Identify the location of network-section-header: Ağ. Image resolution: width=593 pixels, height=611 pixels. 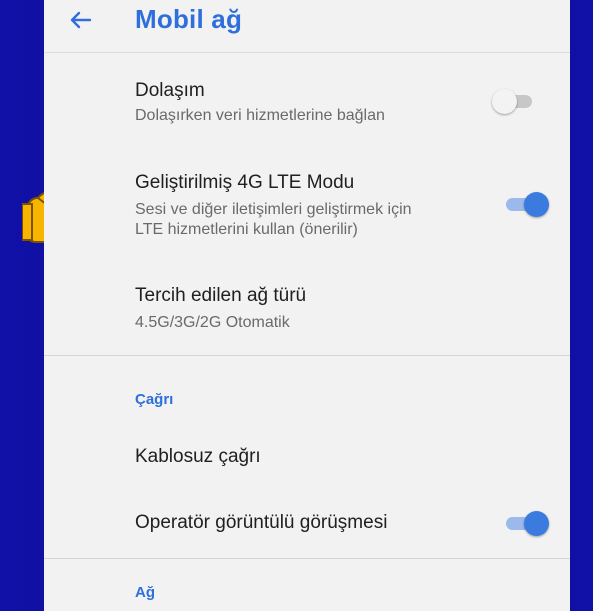
(145, 592).